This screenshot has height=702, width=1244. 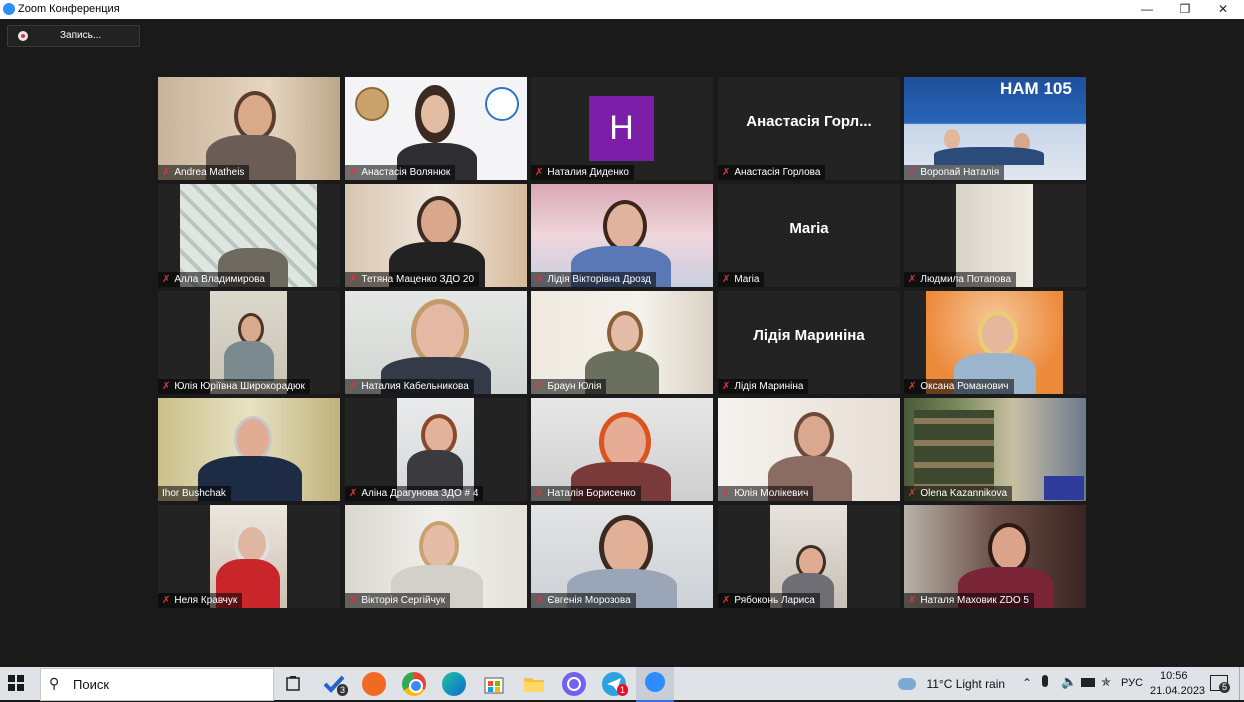 I want to click on participant-display-name: Лідія Мариніна, so click(x=809, y=335).